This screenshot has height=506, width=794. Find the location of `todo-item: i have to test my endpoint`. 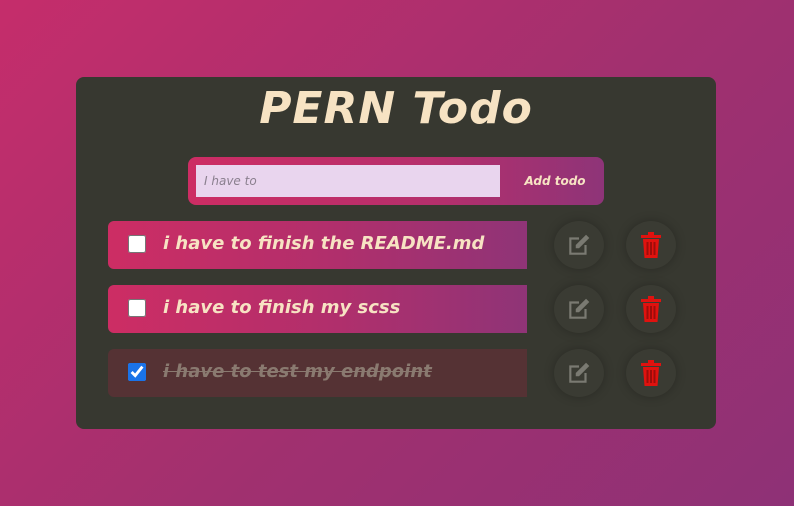

todo-item: i have to test my endpoint is located at coordinates (398, 373).